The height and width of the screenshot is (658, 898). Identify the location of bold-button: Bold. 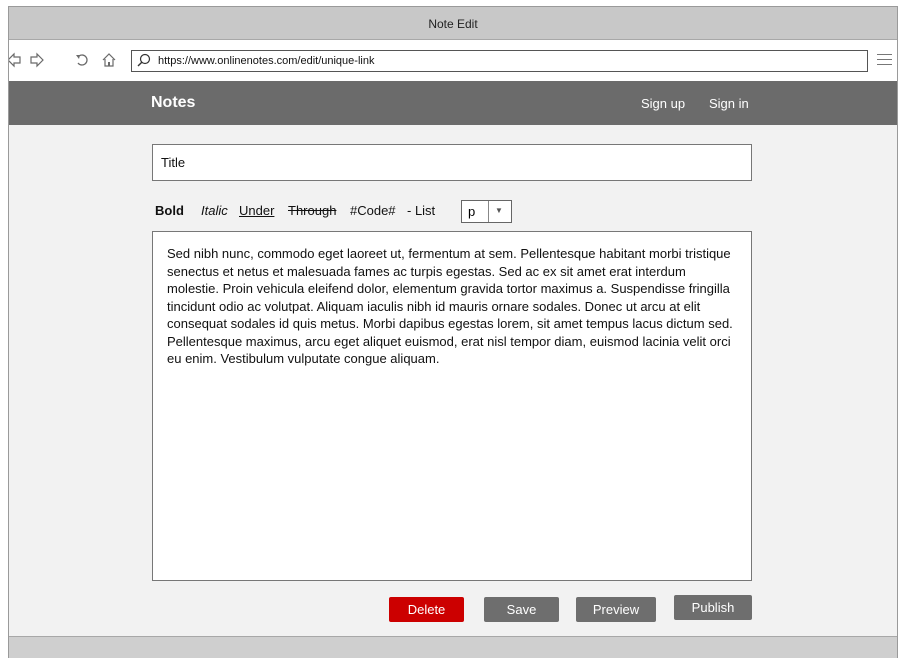
(169, 210).